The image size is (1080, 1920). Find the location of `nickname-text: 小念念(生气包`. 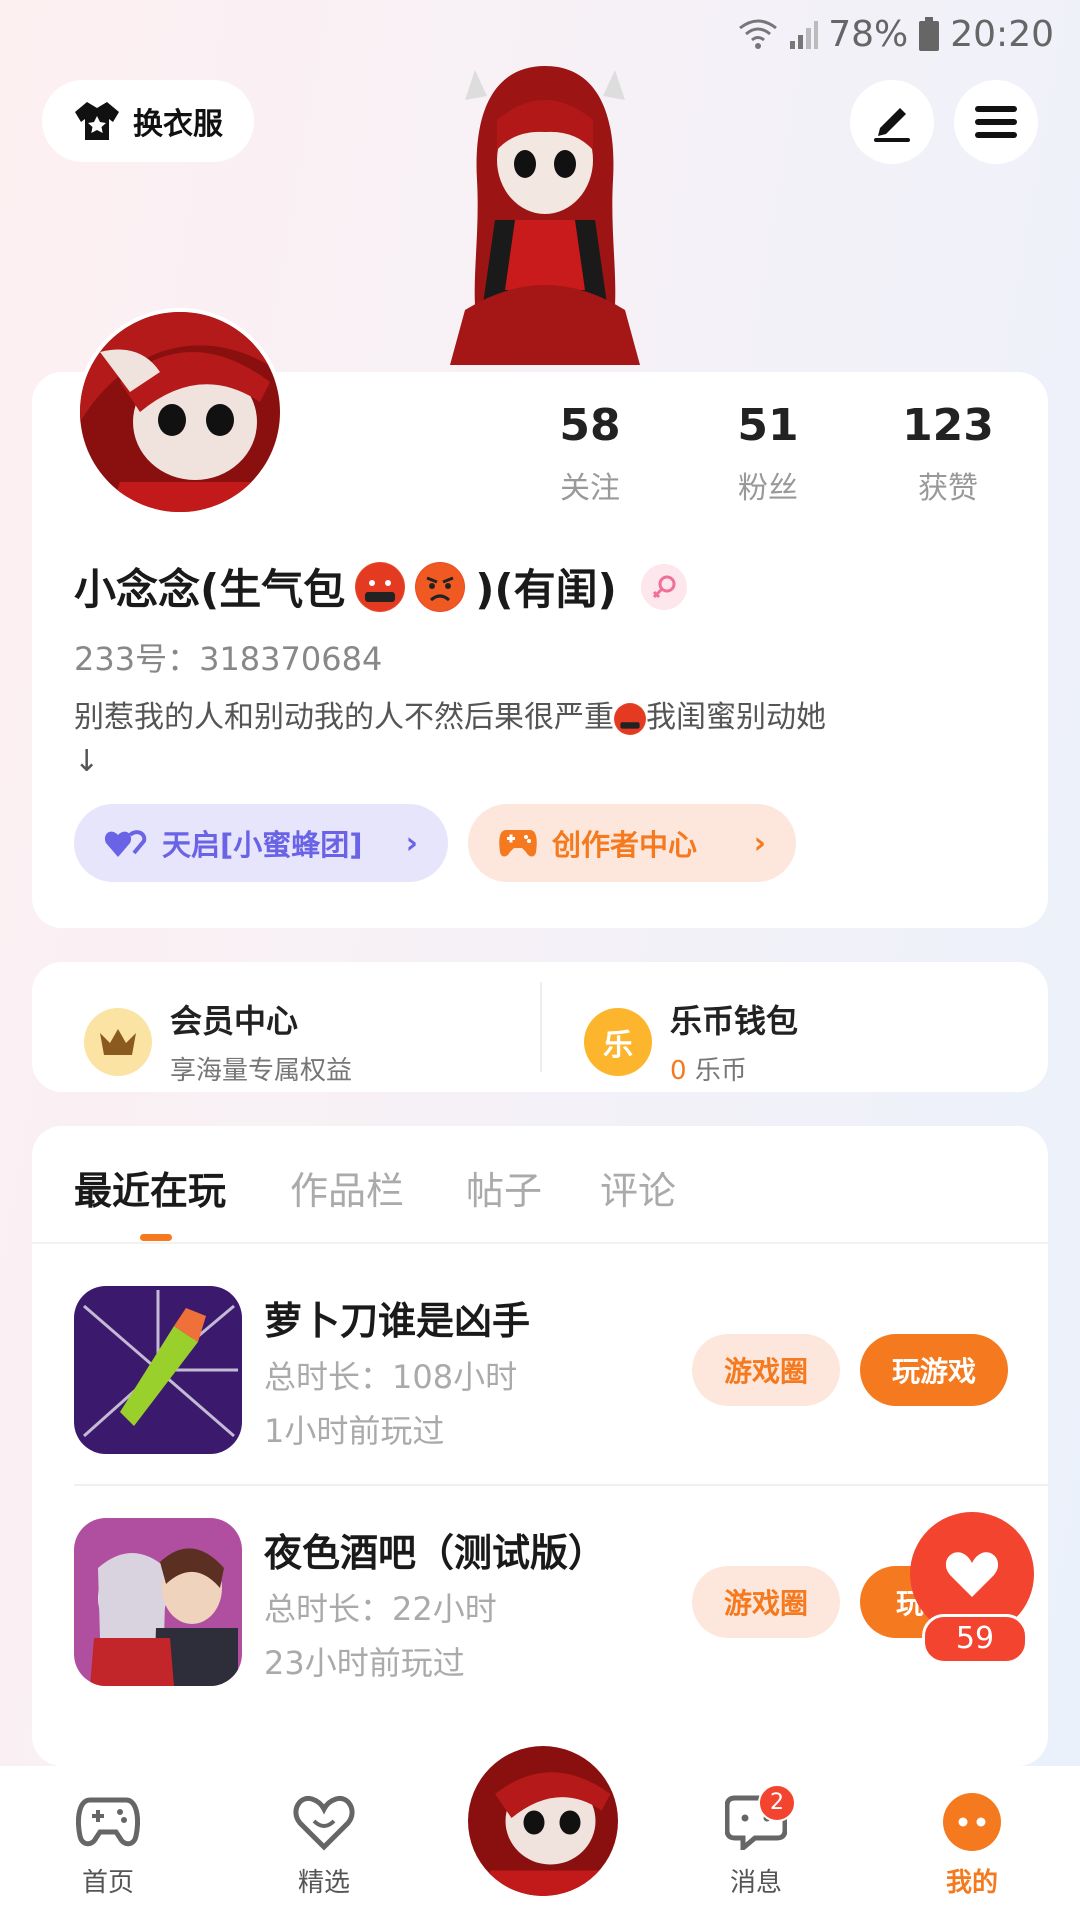

nickname-text: 小念念(生气包 is located at coordinates (210, 589).